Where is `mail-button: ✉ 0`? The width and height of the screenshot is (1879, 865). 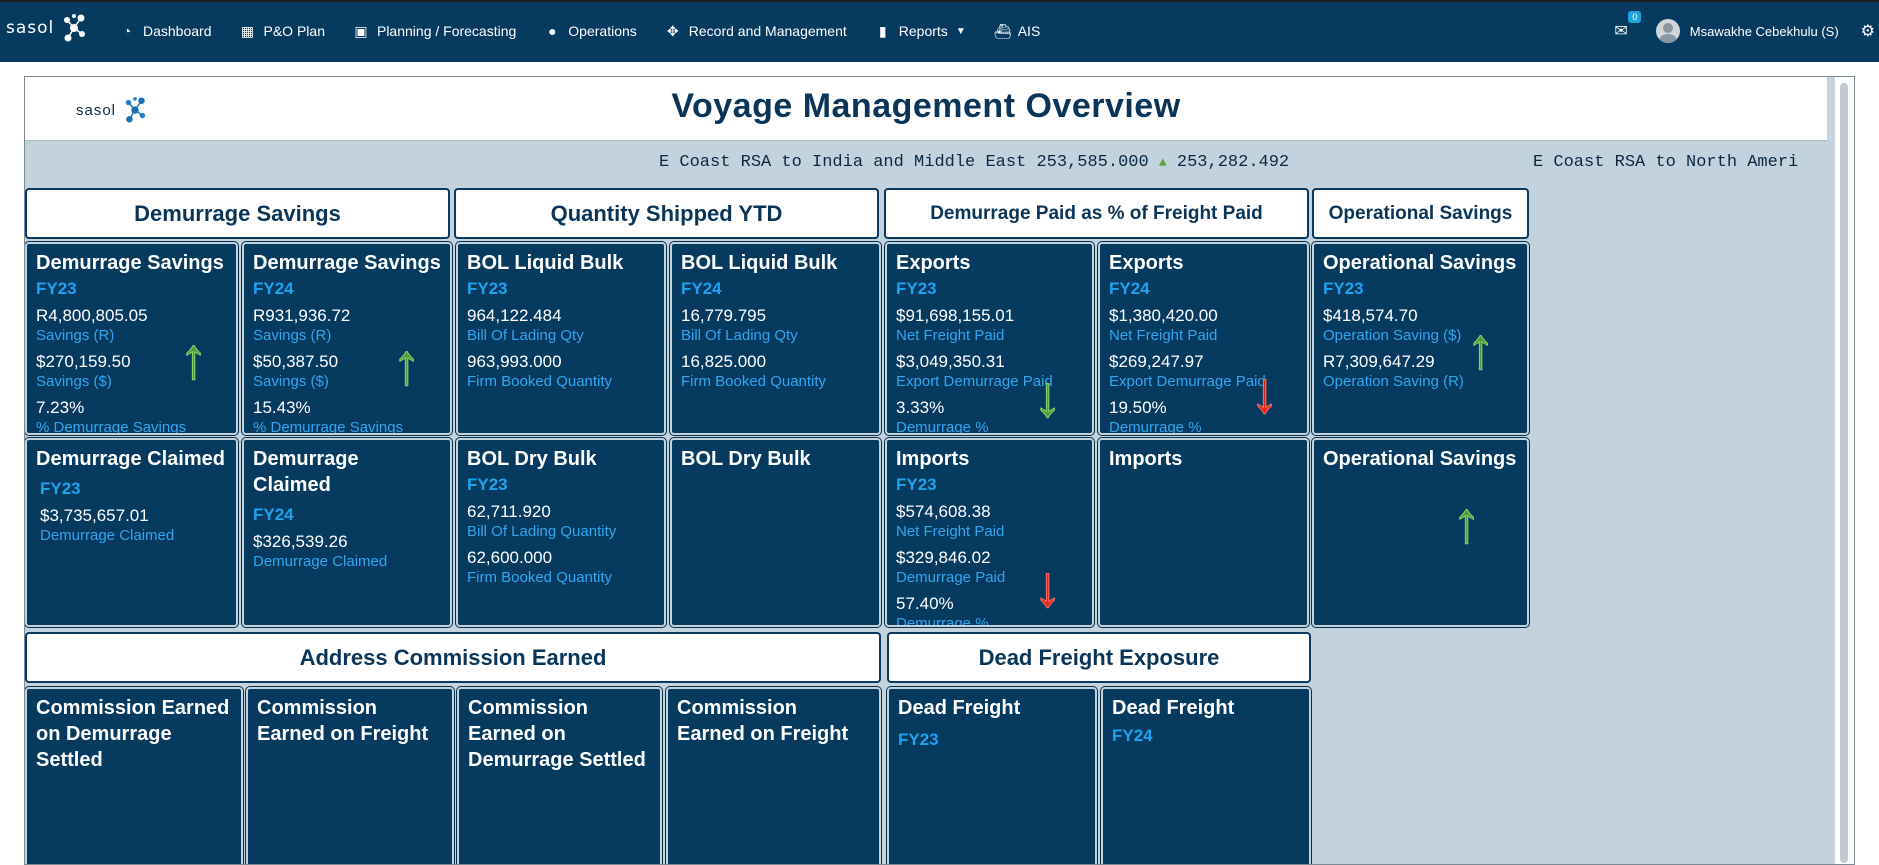
mail-button: ✉ 0 is located at coordinates (1628, 26).